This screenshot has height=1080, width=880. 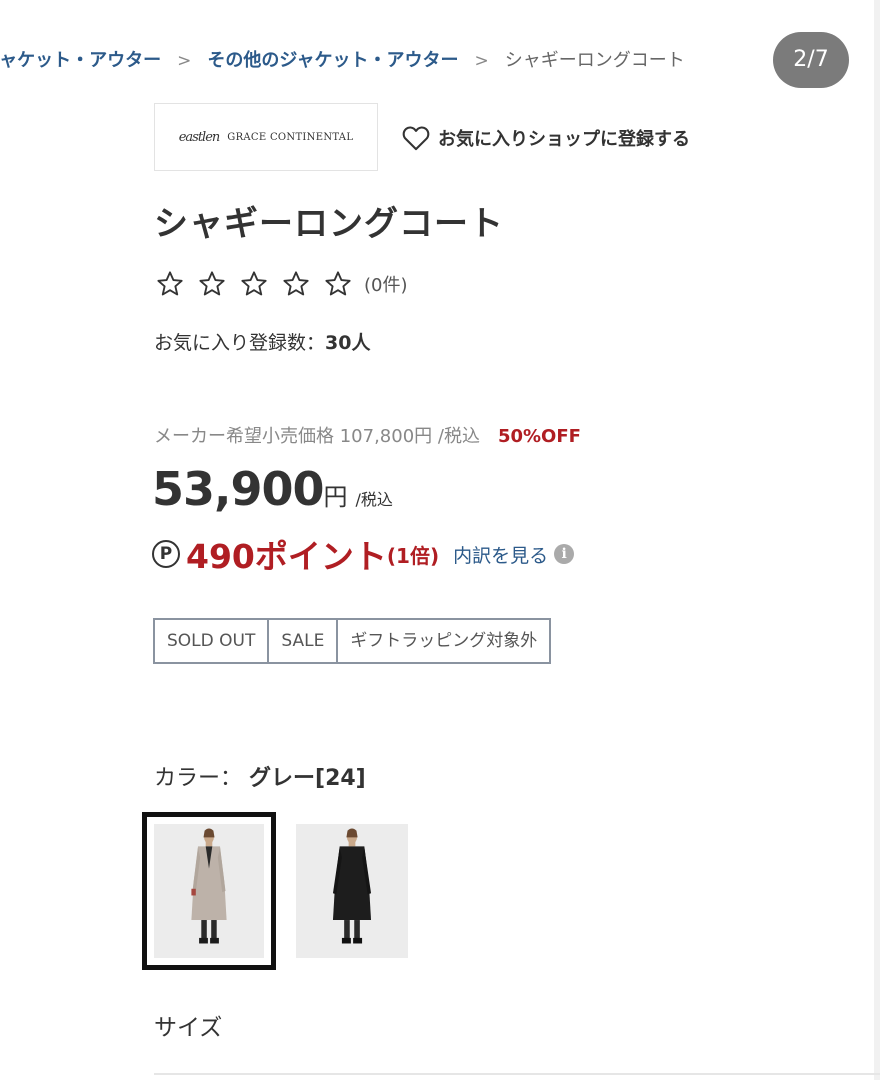 What do you see at coordinates (198, 778) in the screenshot?
I see `color-label: カラー：` at bounding box center [198, 778].